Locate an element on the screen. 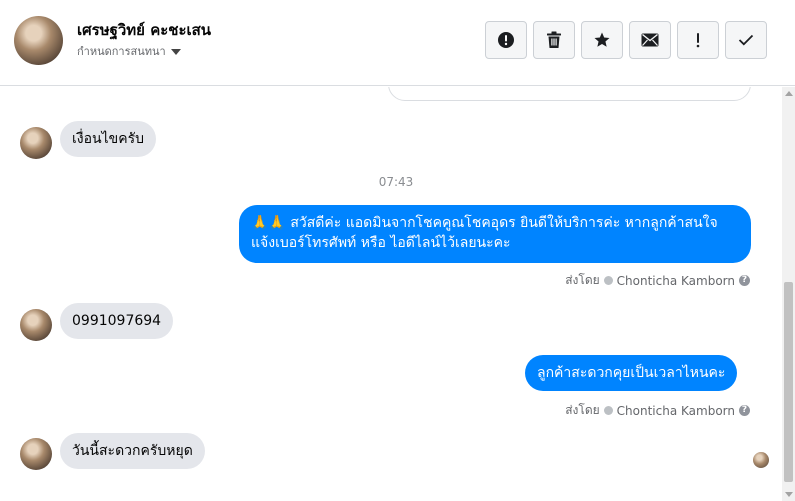 Image resolution: width=795 pixels, height=501 pixels. report-button is located at coordinates (506, 40).